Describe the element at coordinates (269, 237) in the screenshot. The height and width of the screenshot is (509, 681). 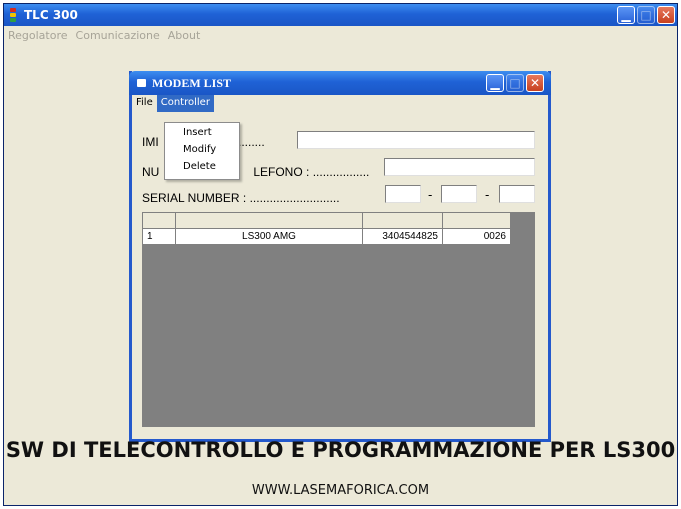
I see `row-name: LS300 AMG` at that location.